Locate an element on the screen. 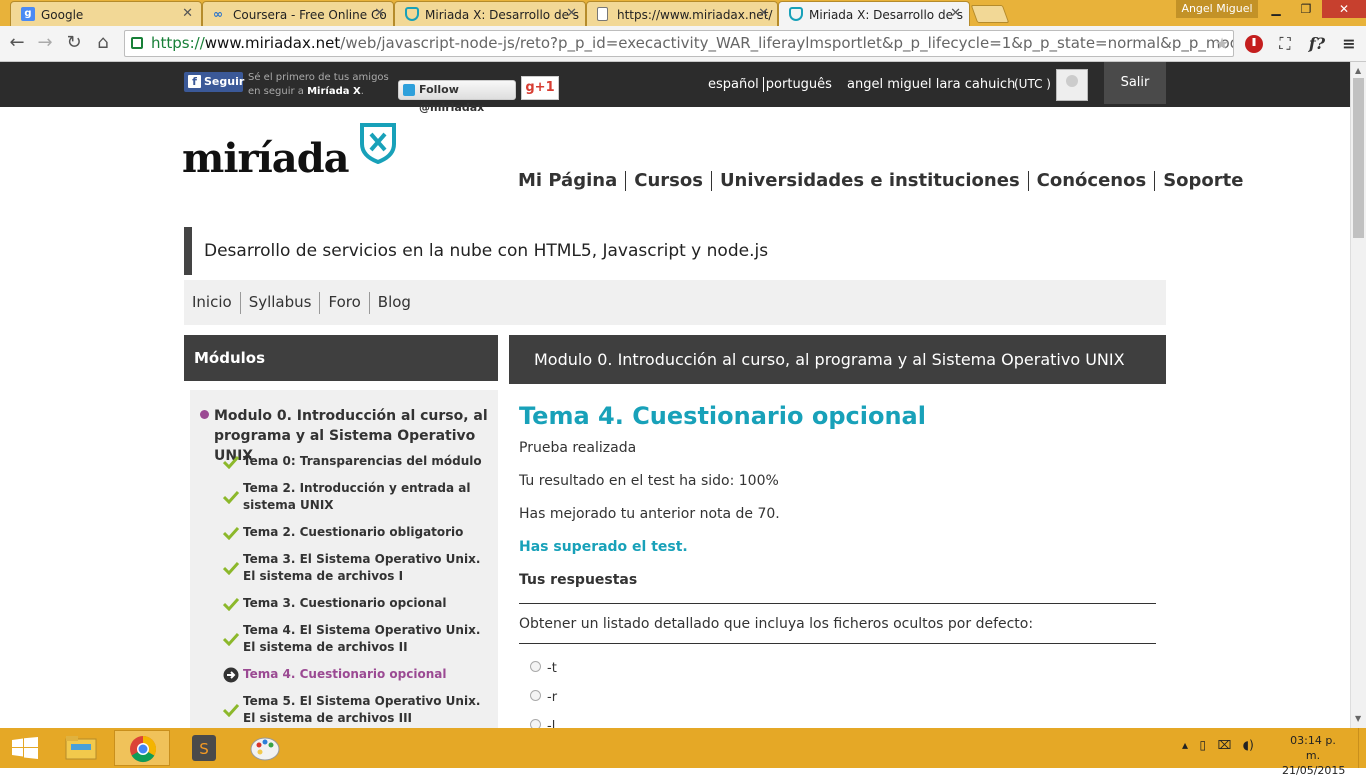  reload-icon: ↻ is located at coordinates (74, 43).